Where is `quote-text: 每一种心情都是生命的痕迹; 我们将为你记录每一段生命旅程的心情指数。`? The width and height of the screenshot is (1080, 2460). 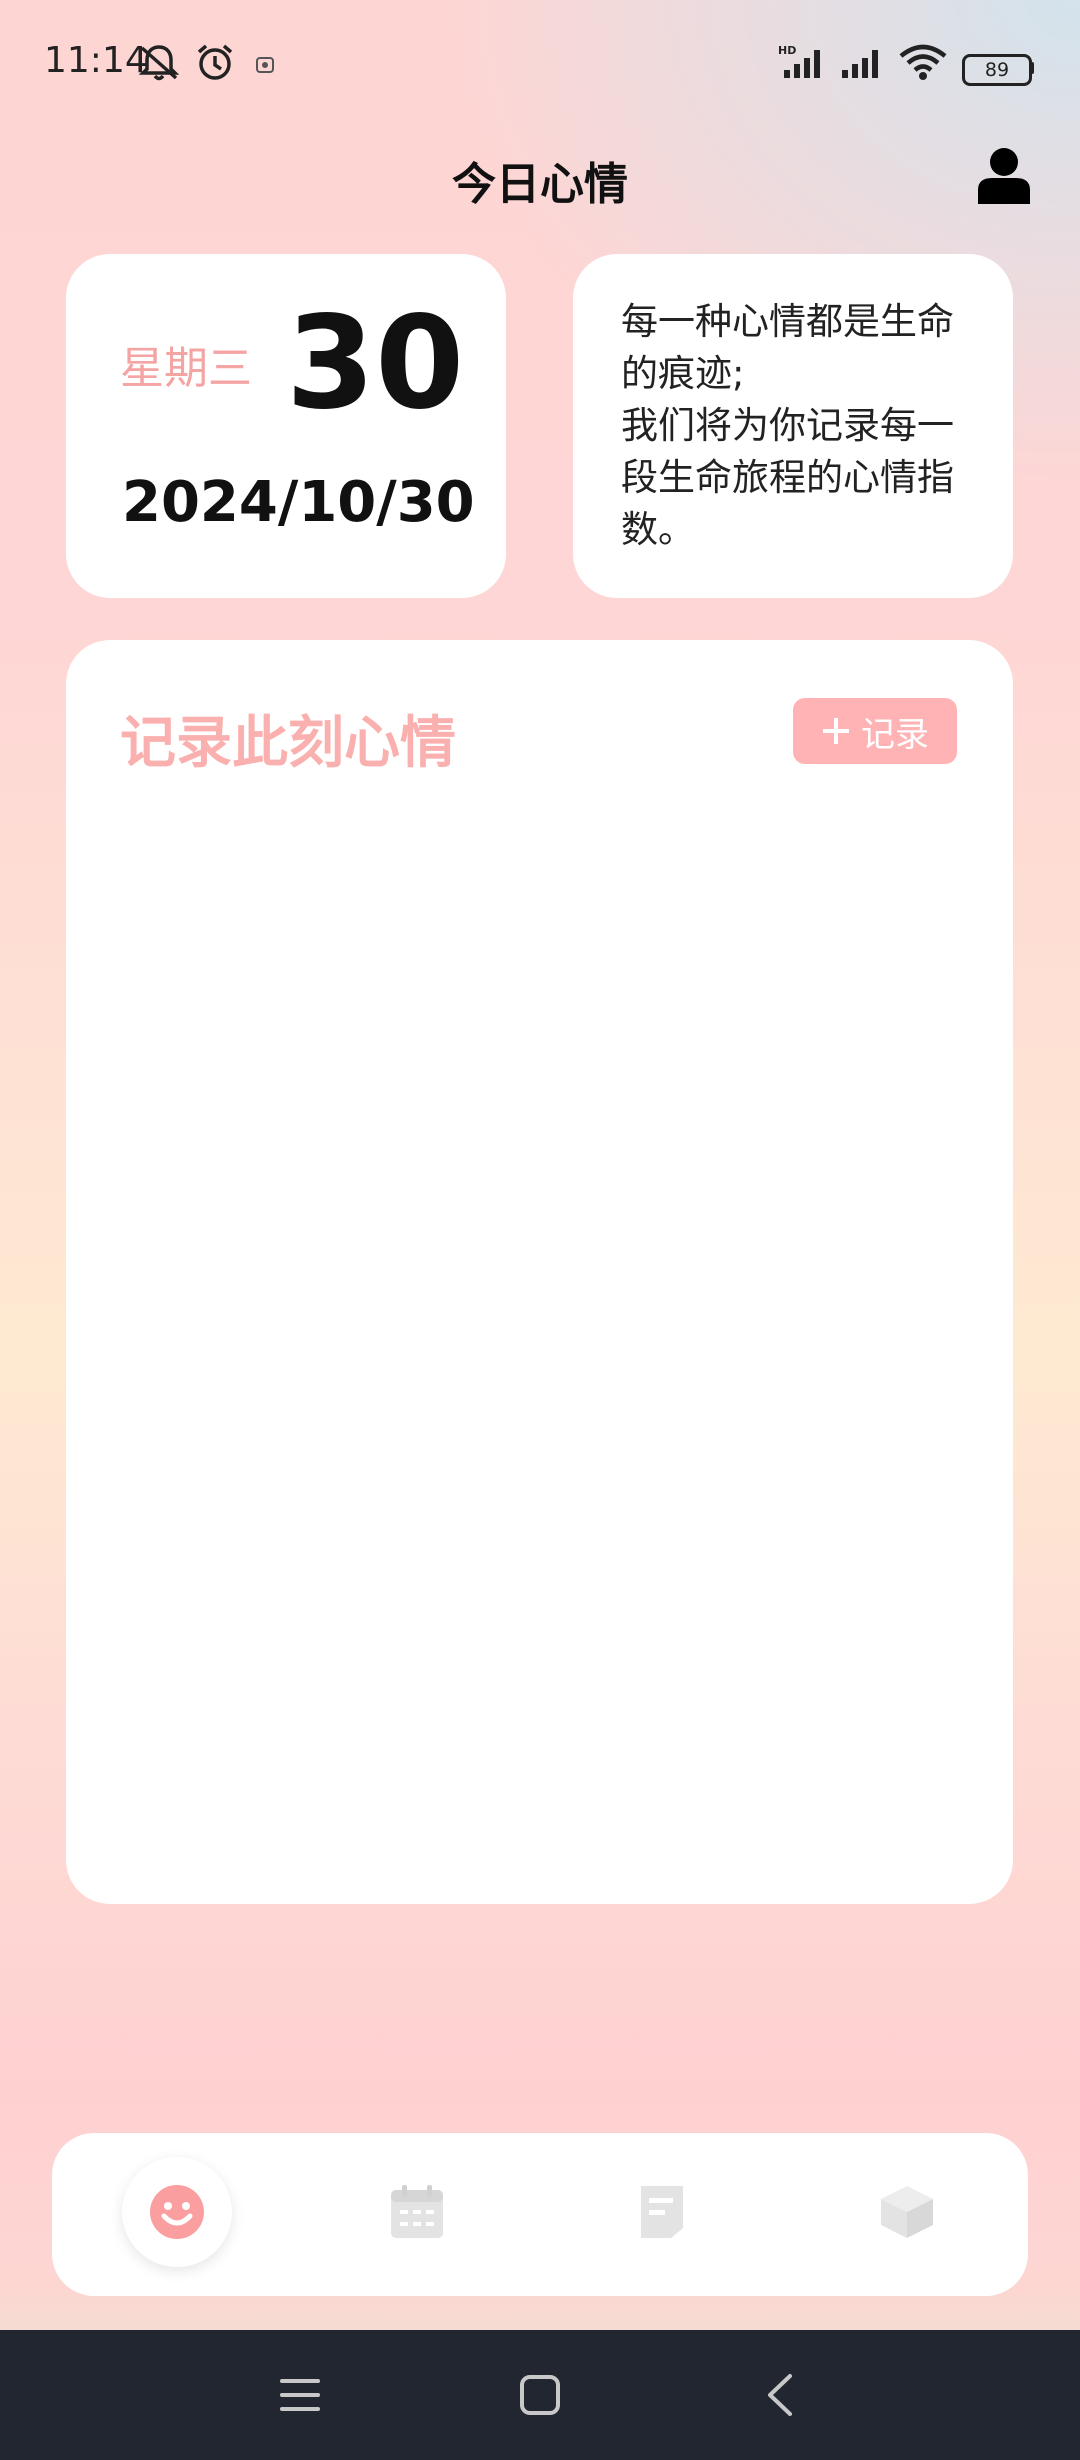 quote-text: 每一种心情都是生命的痕迹; 我们将为你记录每一段生命旅程的心情指数。 is located at coordinates (787, 425).